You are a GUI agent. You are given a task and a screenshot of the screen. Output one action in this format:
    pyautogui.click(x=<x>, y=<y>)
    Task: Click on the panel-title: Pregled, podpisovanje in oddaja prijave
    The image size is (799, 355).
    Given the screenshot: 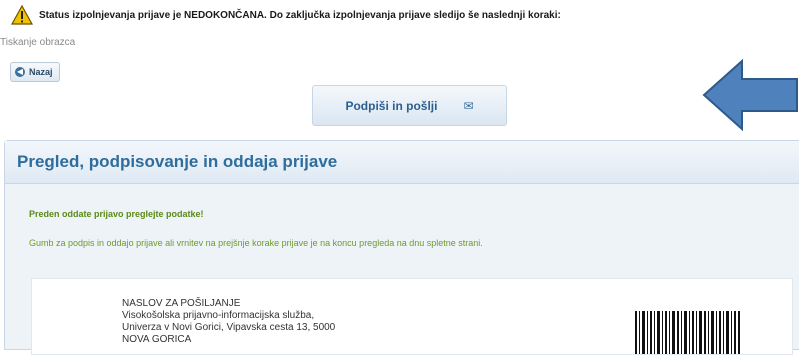 What is the action you would take?
    pyautogui.click(x=402, y=162)
    